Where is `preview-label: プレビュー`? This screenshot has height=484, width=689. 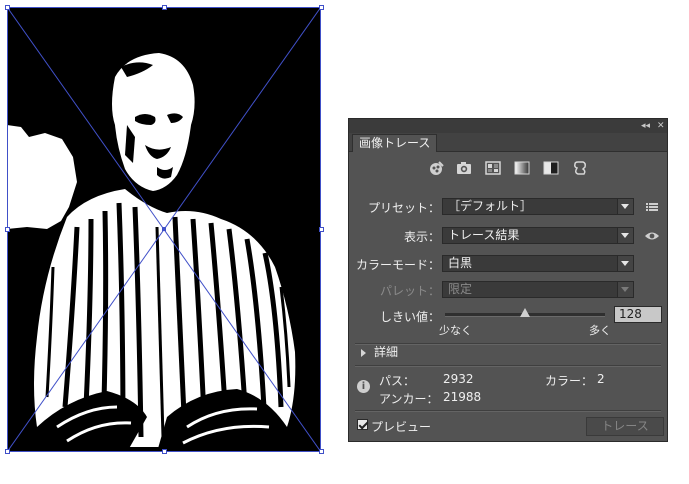 preview-label: プレビュー is located at coordinates (401, 426).